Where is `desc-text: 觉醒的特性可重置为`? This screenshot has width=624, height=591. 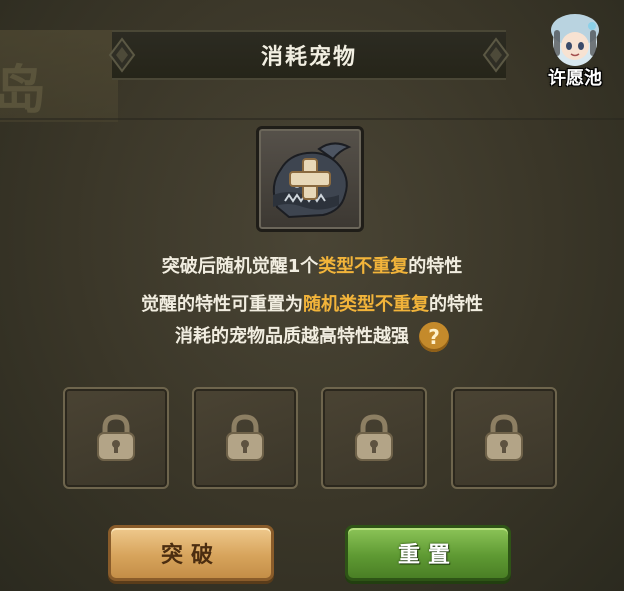 desc-text: 觉醒的特性可重置为 is located at coordinates (222, 304).